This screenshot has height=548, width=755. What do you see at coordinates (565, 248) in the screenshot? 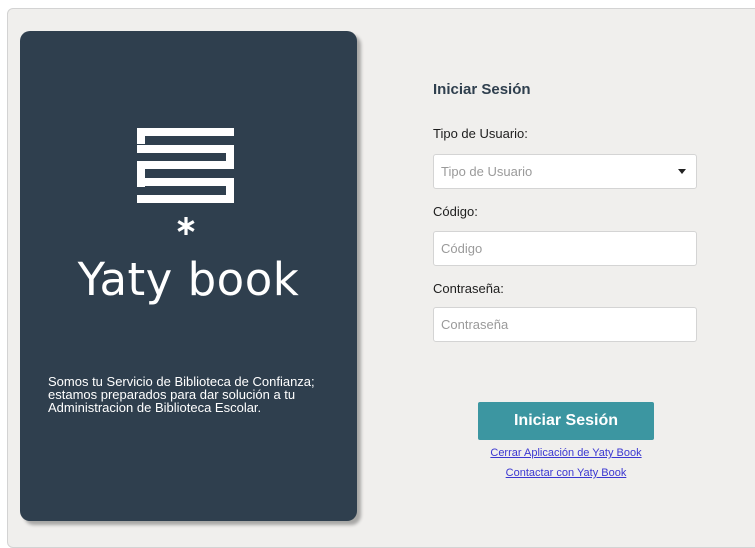
I see `code-input` at bounding box center [565, 248].